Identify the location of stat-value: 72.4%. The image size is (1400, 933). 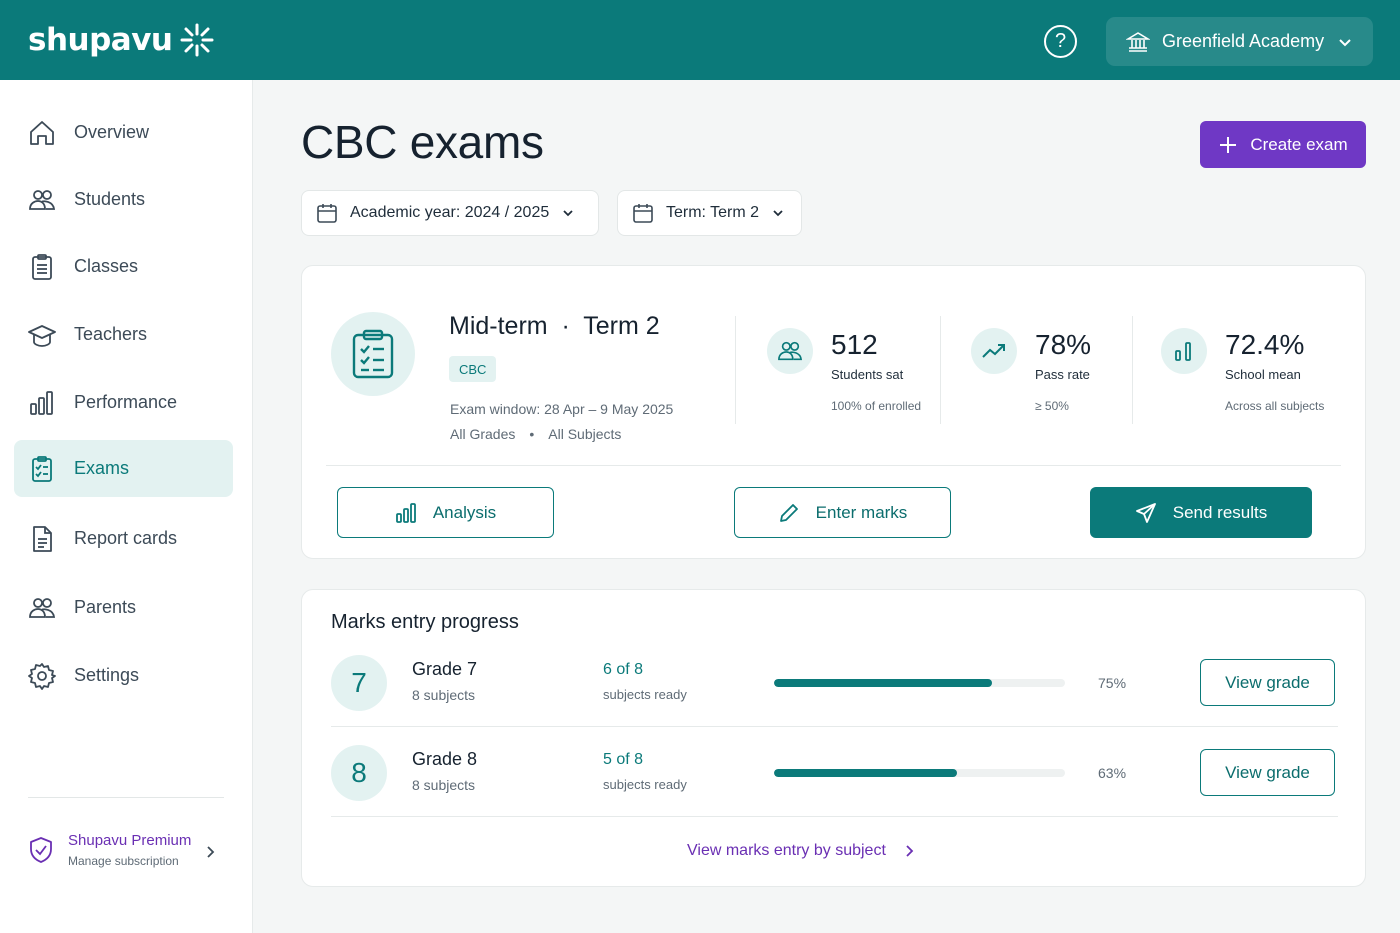
(1265, 344).